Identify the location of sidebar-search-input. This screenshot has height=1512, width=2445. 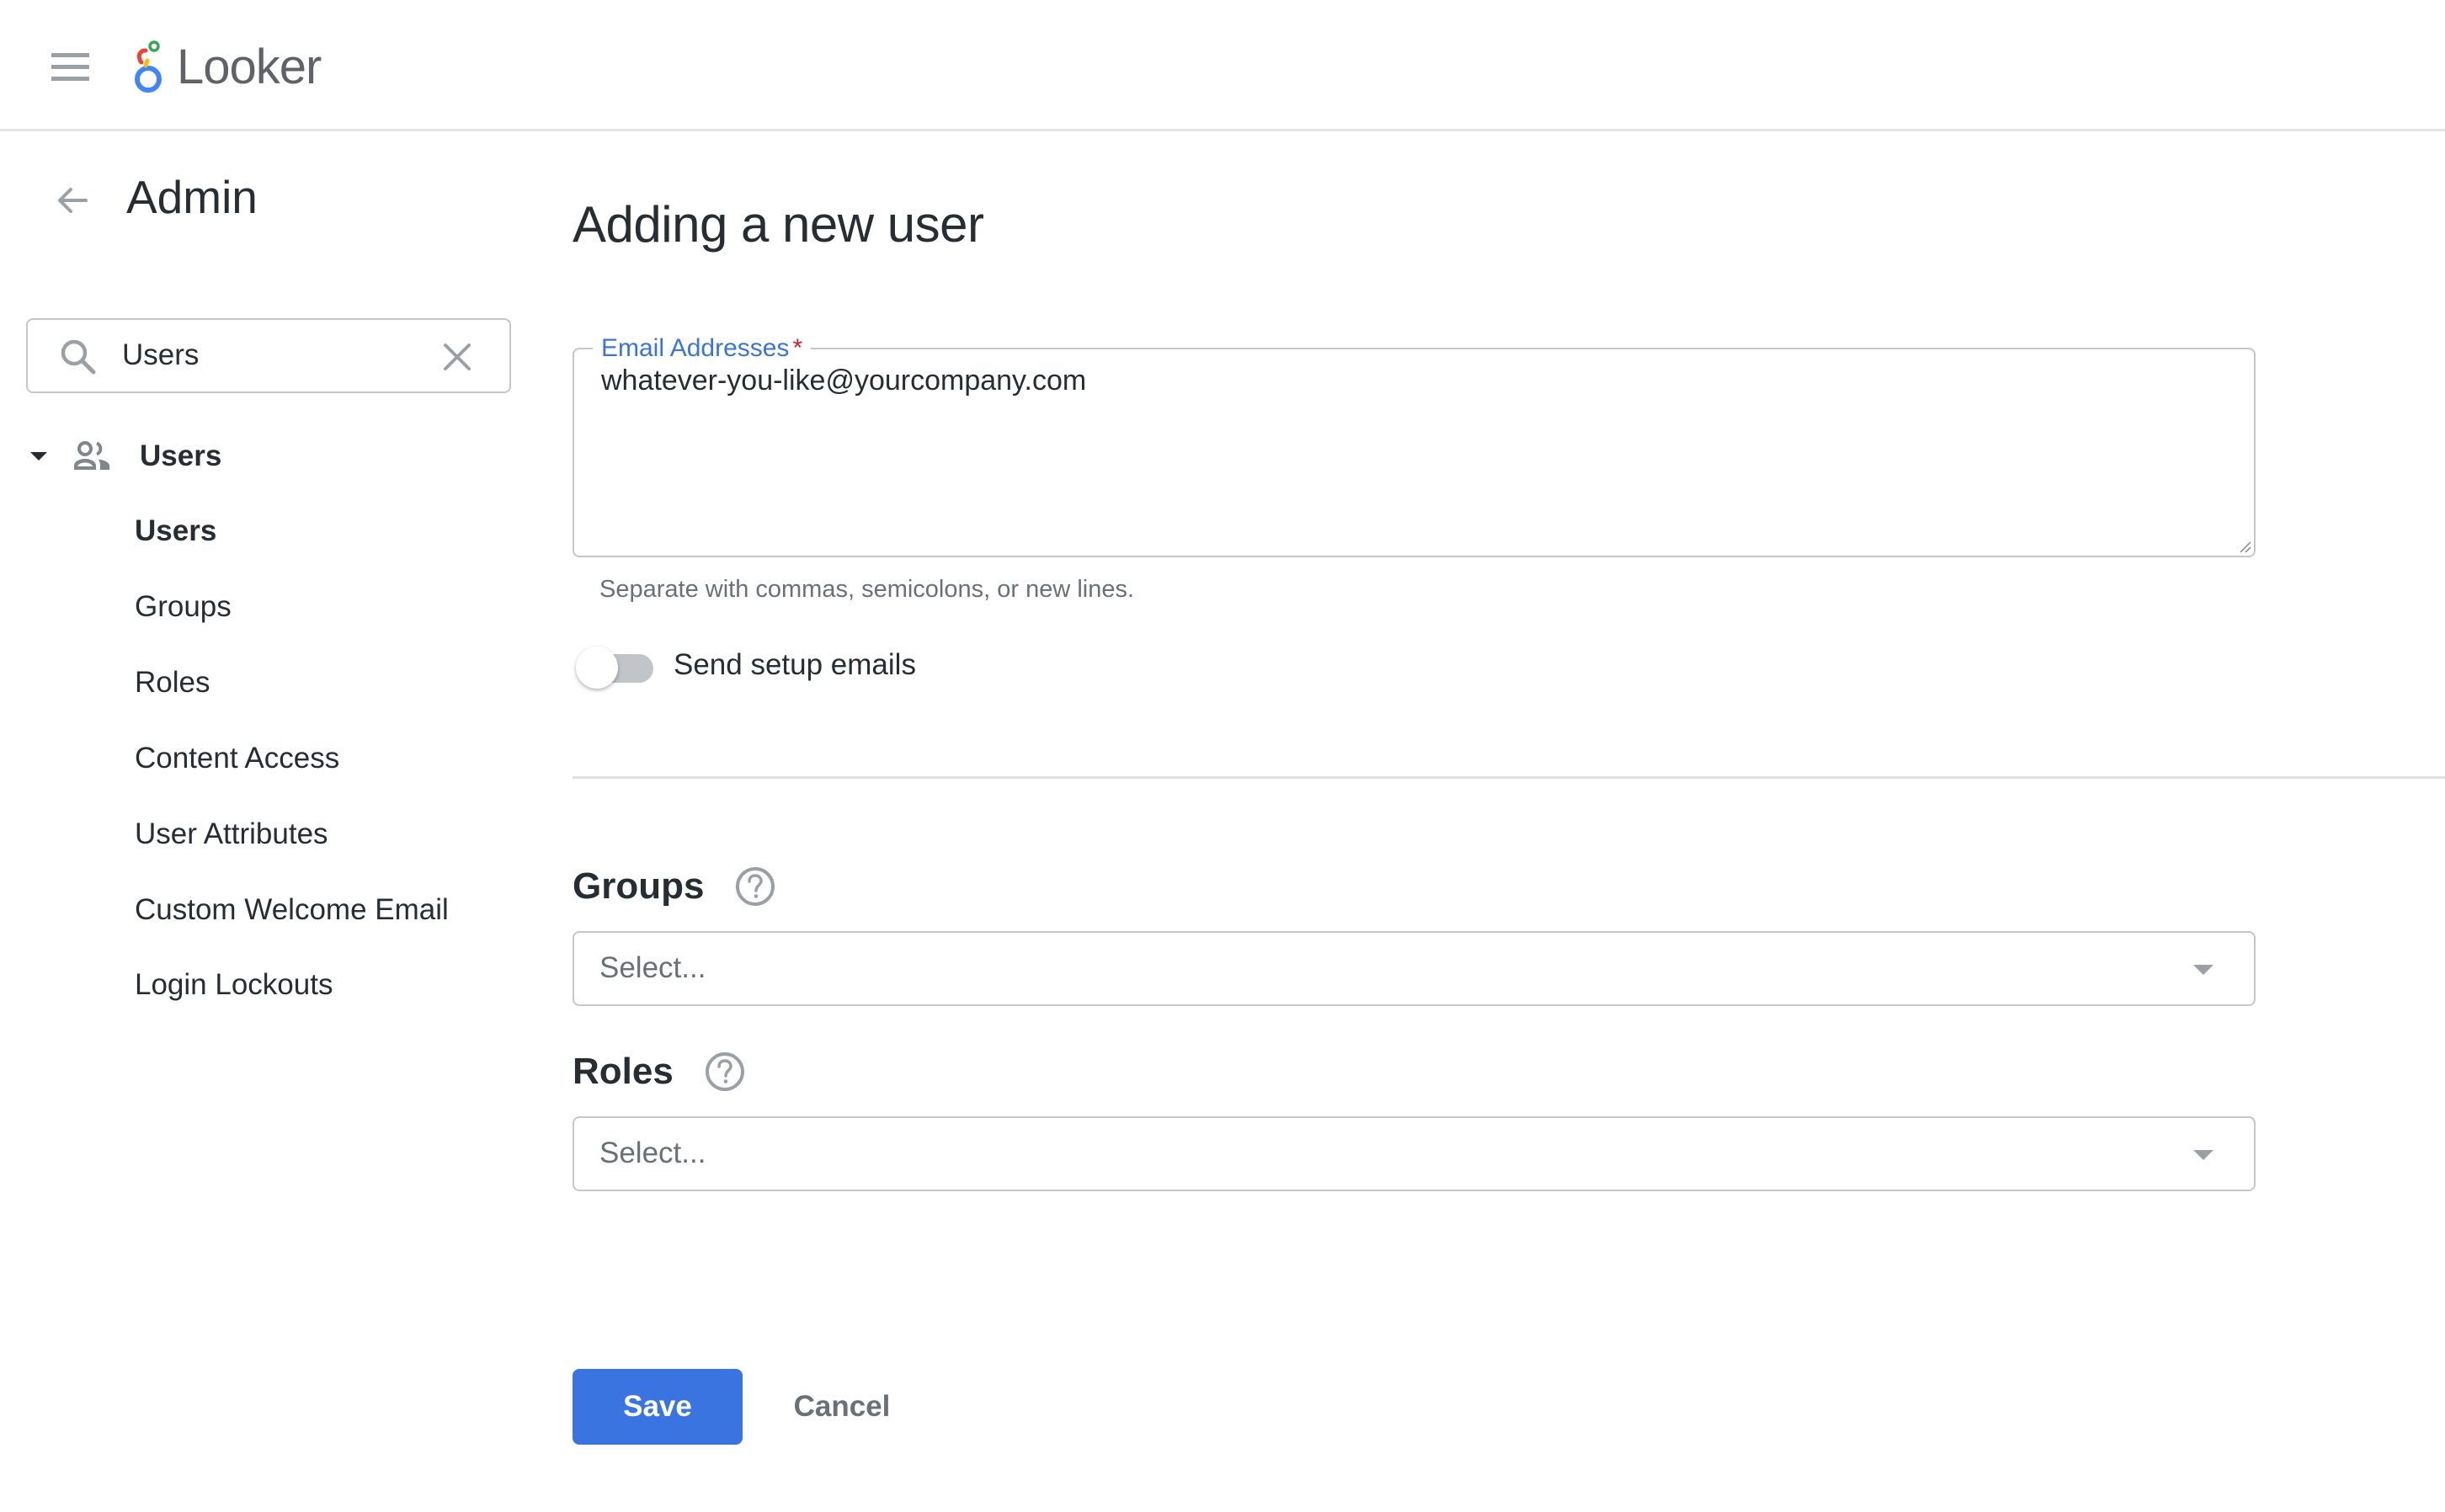
(273, 355).